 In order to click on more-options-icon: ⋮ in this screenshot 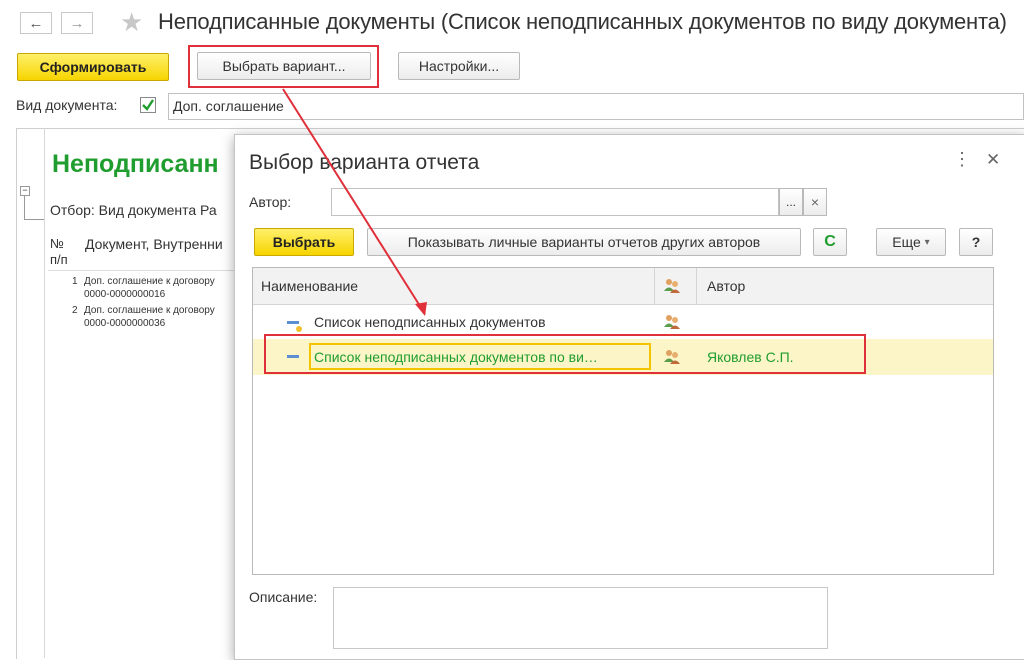, I will do `click(962, 159)`.